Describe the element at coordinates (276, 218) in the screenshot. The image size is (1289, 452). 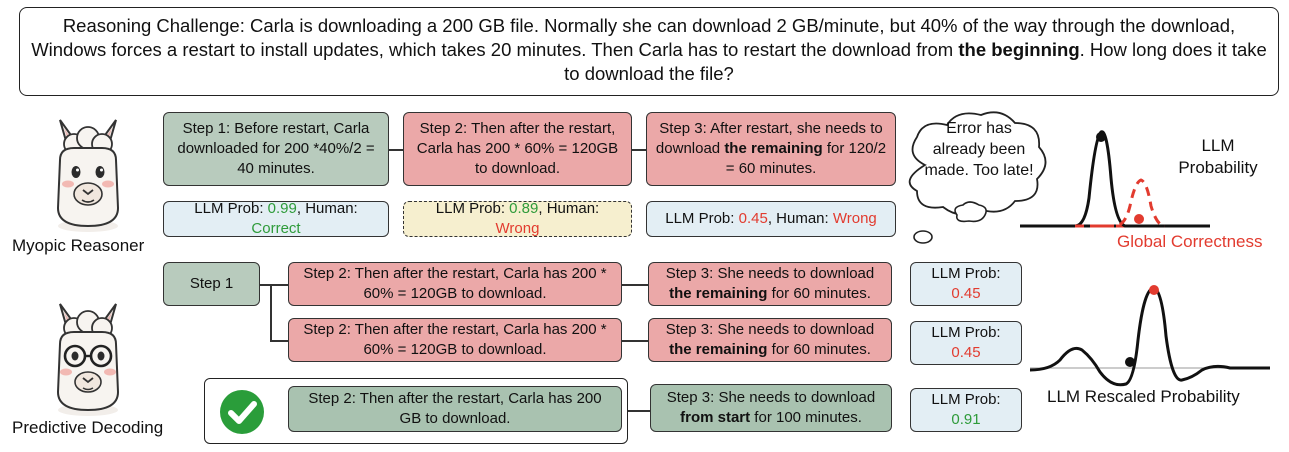
I see `myopic-prob-1: LLM Prob: 0.99, Human: Correct` at that location.